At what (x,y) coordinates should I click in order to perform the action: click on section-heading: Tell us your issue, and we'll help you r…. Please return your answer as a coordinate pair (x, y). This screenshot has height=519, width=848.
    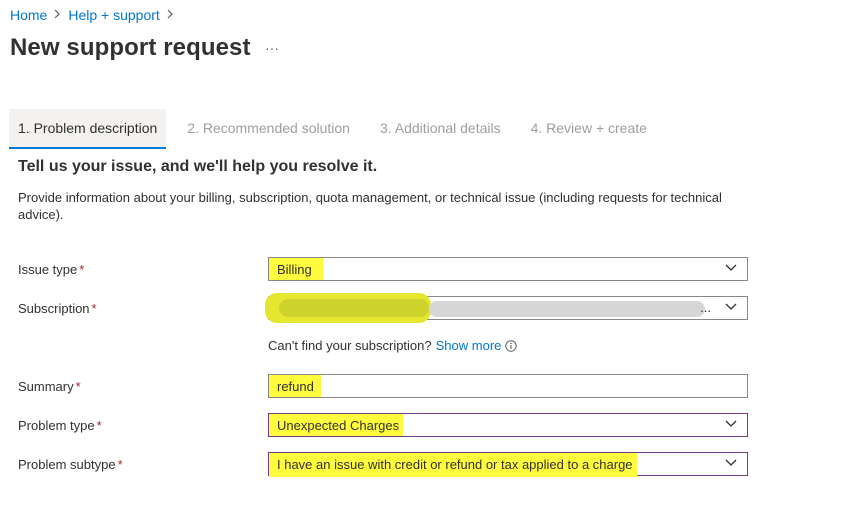
    Looking at the image, I should click on (198, 166).